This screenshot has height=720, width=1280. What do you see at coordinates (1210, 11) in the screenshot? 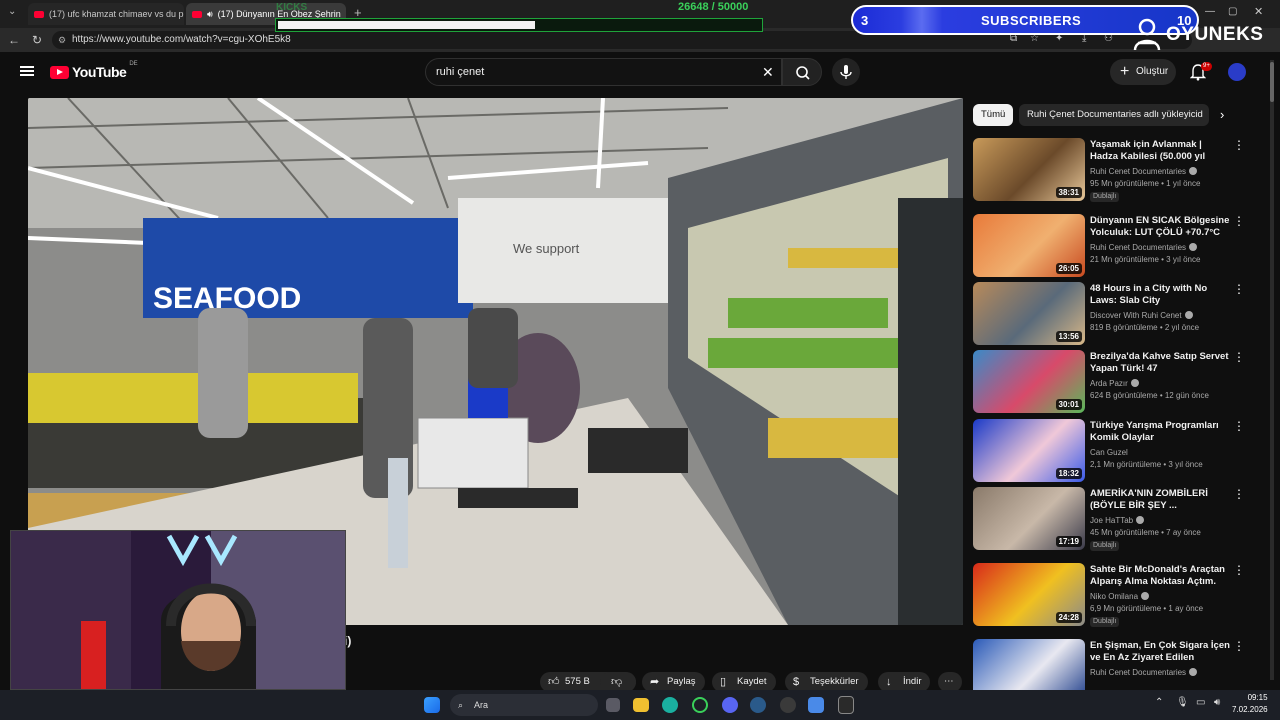
I see `minimize-window-icon: —` at bounding box center [1210, 11].